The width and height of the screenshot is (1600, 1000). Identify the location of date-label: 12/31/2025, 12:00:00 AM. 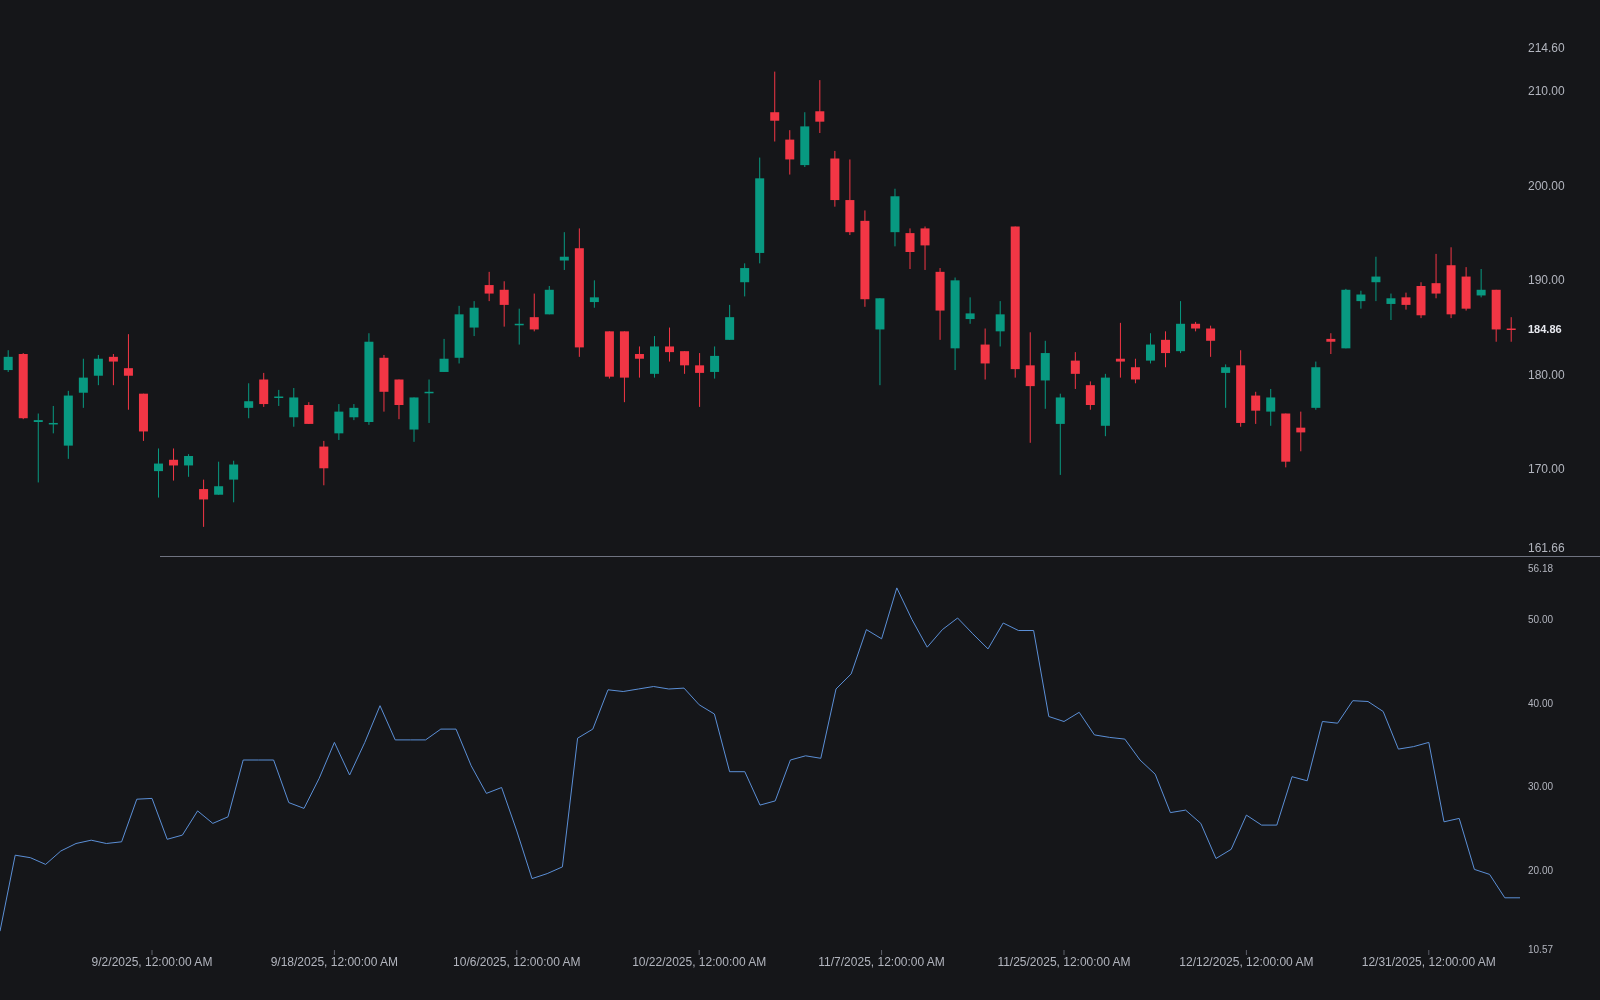
(1428, 962).